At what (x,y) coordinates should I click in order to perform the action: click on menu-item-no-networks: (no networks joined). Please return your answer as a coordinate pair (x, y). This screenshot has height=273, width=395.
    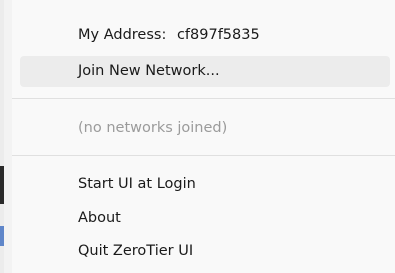
    Looking at the image, I should click on (205, 128).